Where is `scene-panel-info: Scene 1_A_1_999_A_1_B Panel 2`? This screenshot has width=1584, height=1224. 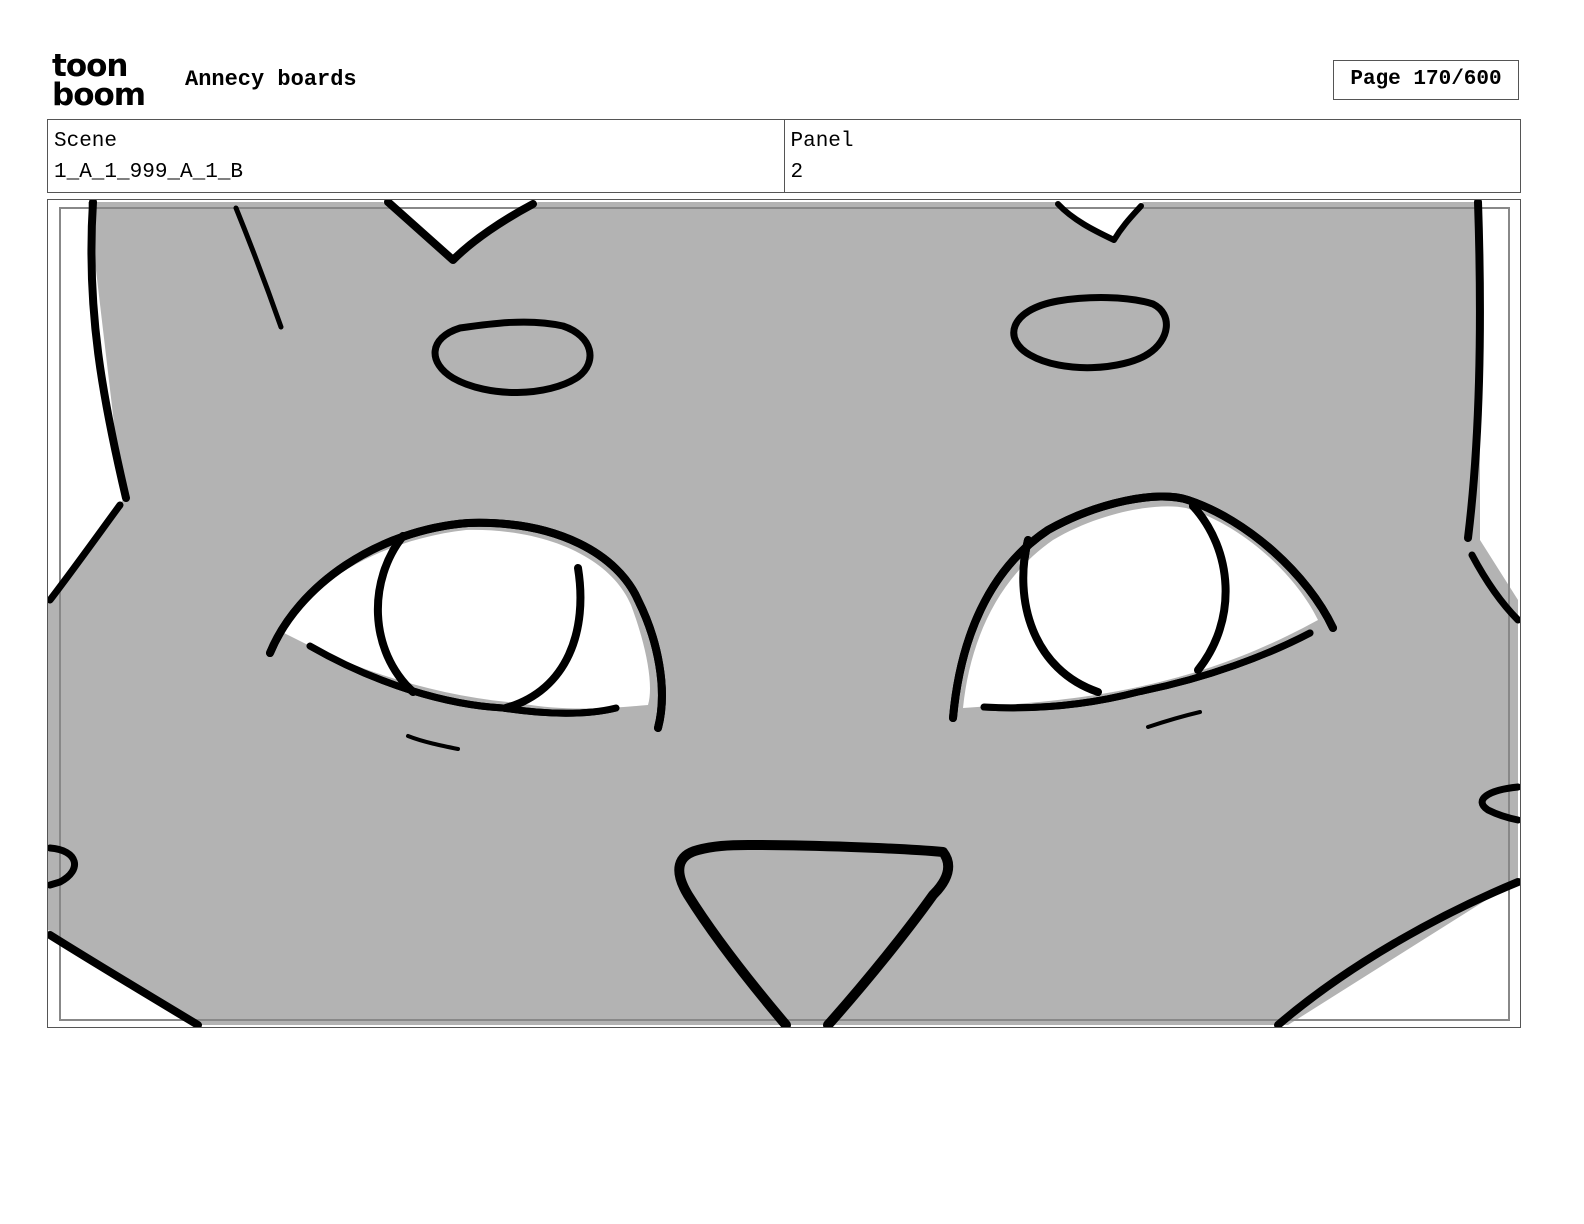 scene-panel-info: Scene 1_A_1_999_A_1_B Panel 2 is located at coordinates (784, 156).